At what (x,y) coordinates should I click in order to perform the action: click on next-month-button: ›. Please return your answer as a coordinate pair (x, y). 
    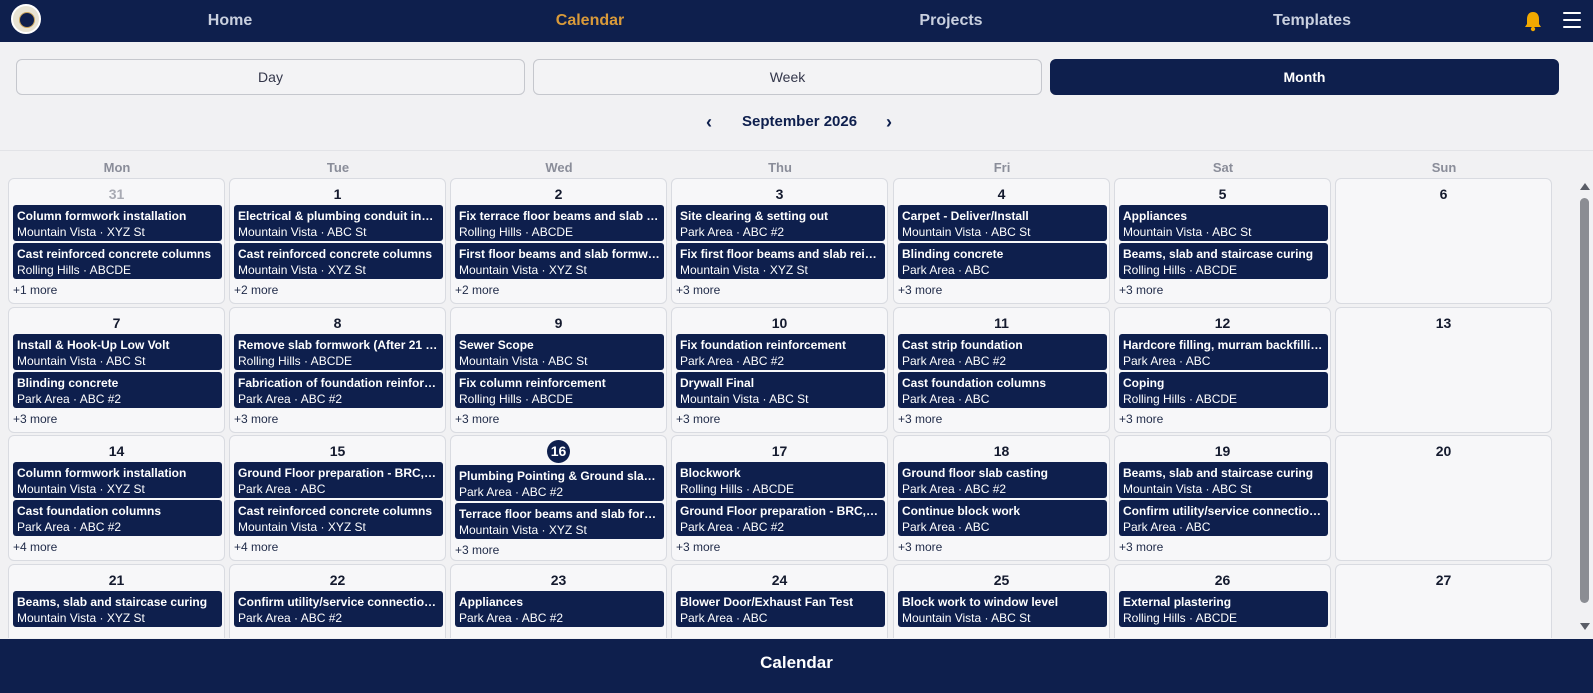
    Looking at the image, I should click on (889, 122).